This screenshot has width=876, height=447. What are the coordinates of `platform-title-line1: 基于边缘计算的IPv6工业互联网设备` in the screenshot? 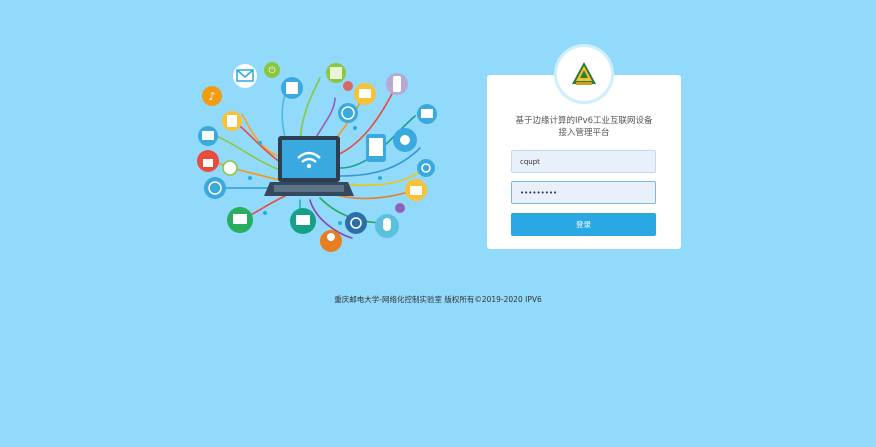 It's located at (584, 121).